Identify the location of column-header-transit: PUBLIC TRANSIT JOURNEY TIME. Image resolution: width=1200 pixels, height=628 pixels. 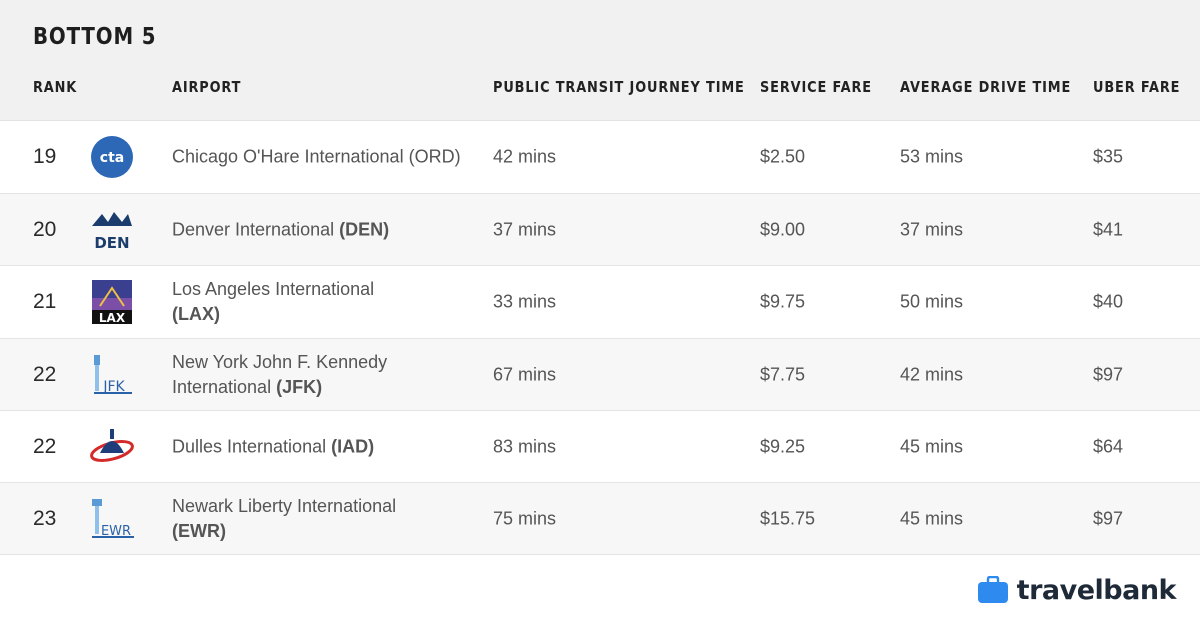
(619, 87).